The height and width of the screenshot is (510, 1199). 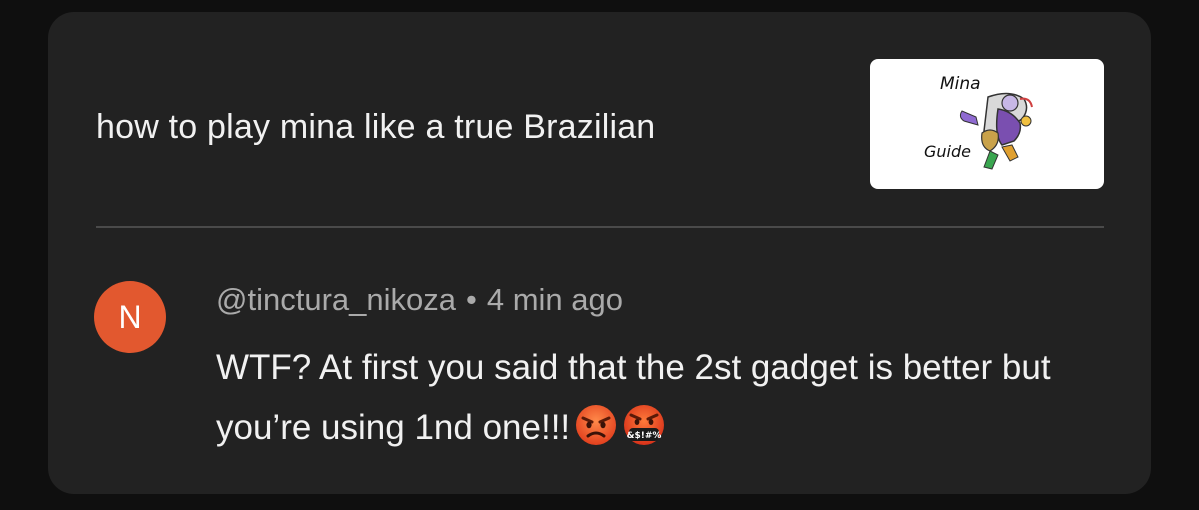 I want to click on avatar-letter: N, so click(x=130, y=316).